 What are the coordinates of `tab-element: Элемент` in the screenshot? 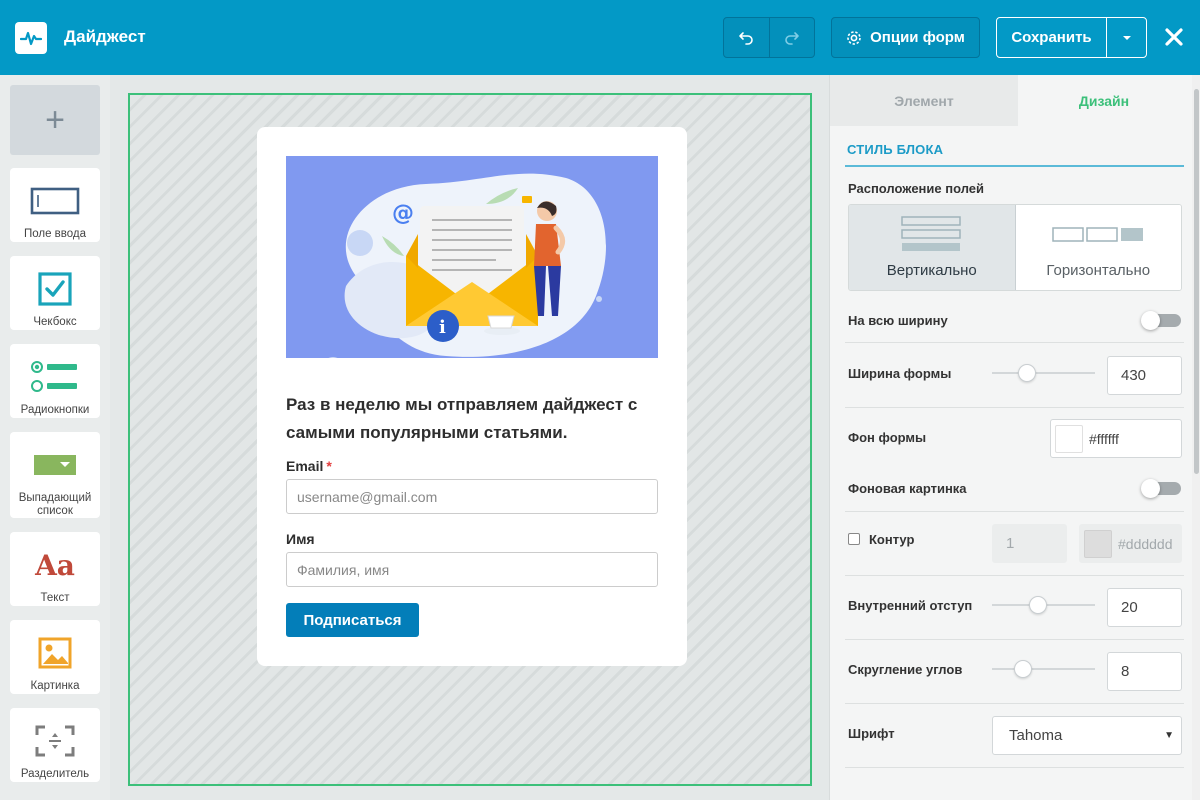 It's located at (924, 100).